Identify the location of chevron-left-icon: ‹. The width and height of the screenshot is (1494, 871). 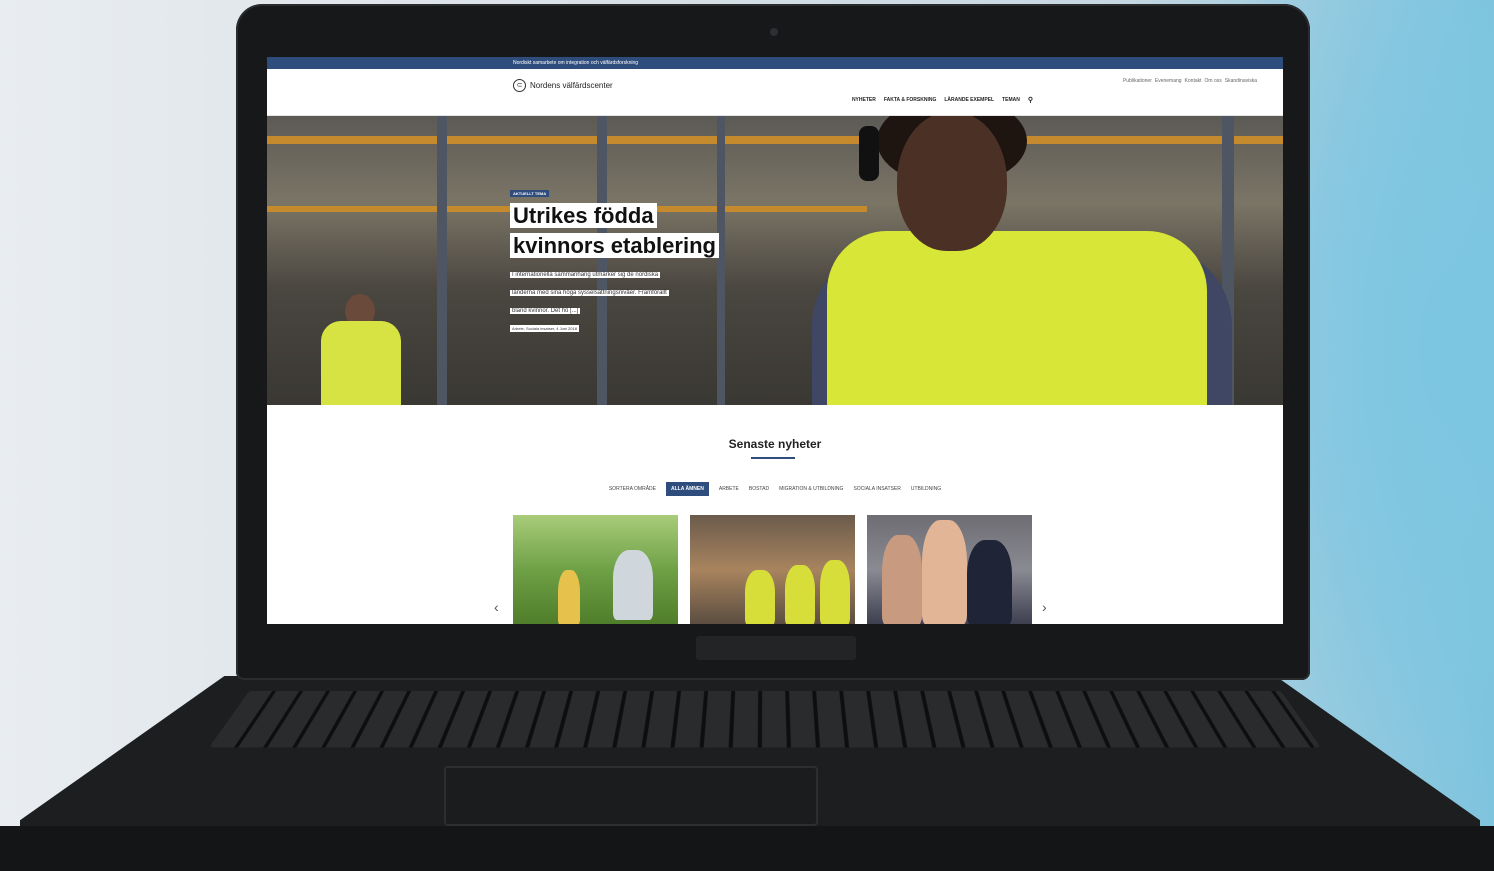
(496, 607).